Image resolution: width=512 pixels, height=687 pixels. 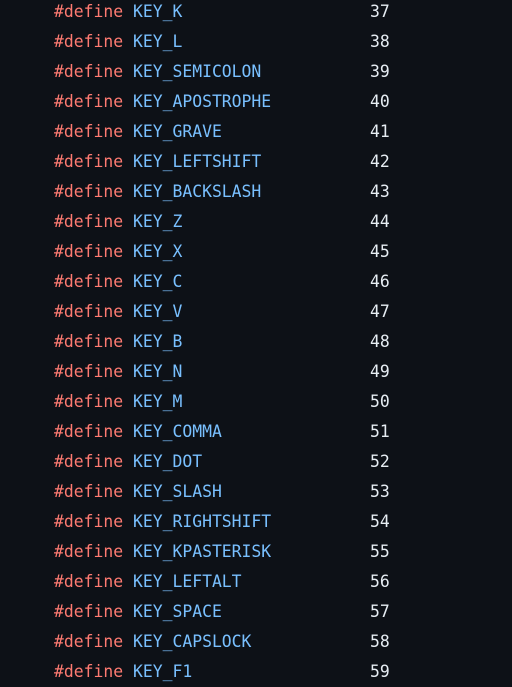 What do you see at coordinates (256, 432) in the screenshot?
I see `code-line: #define KEY_COMMA 51` at bounding box center [256, 432].